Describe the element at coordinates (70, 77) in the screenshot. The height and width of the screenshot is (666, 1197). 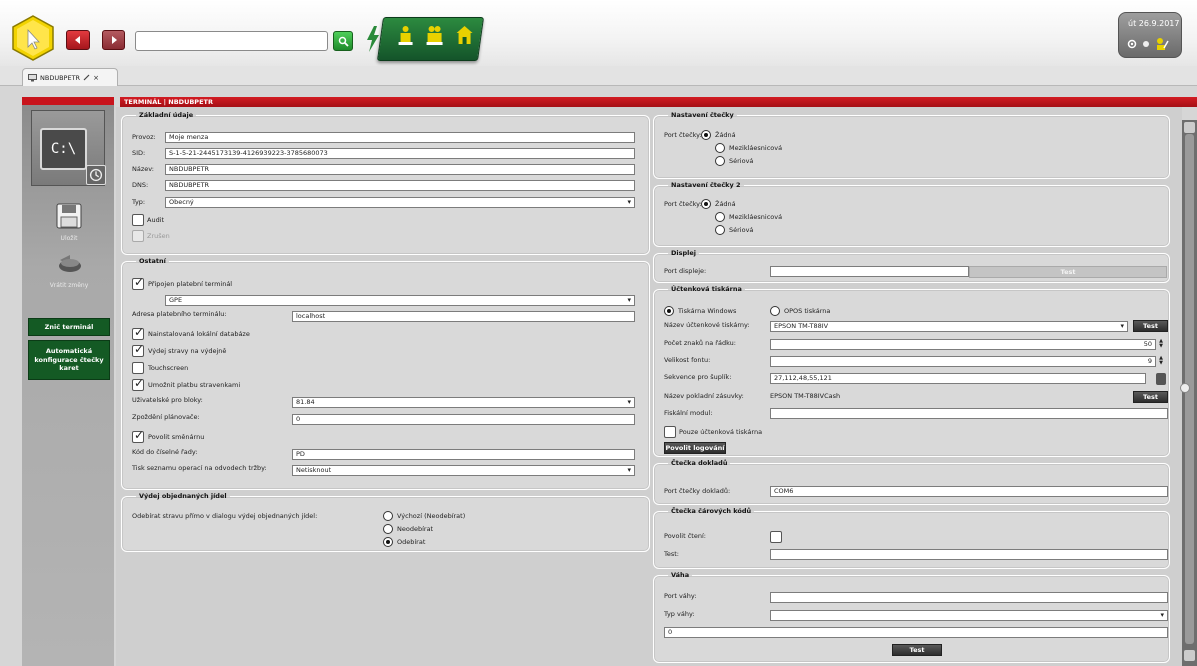
I see `tab-terminal: NBDUBPETR ×` at that location.